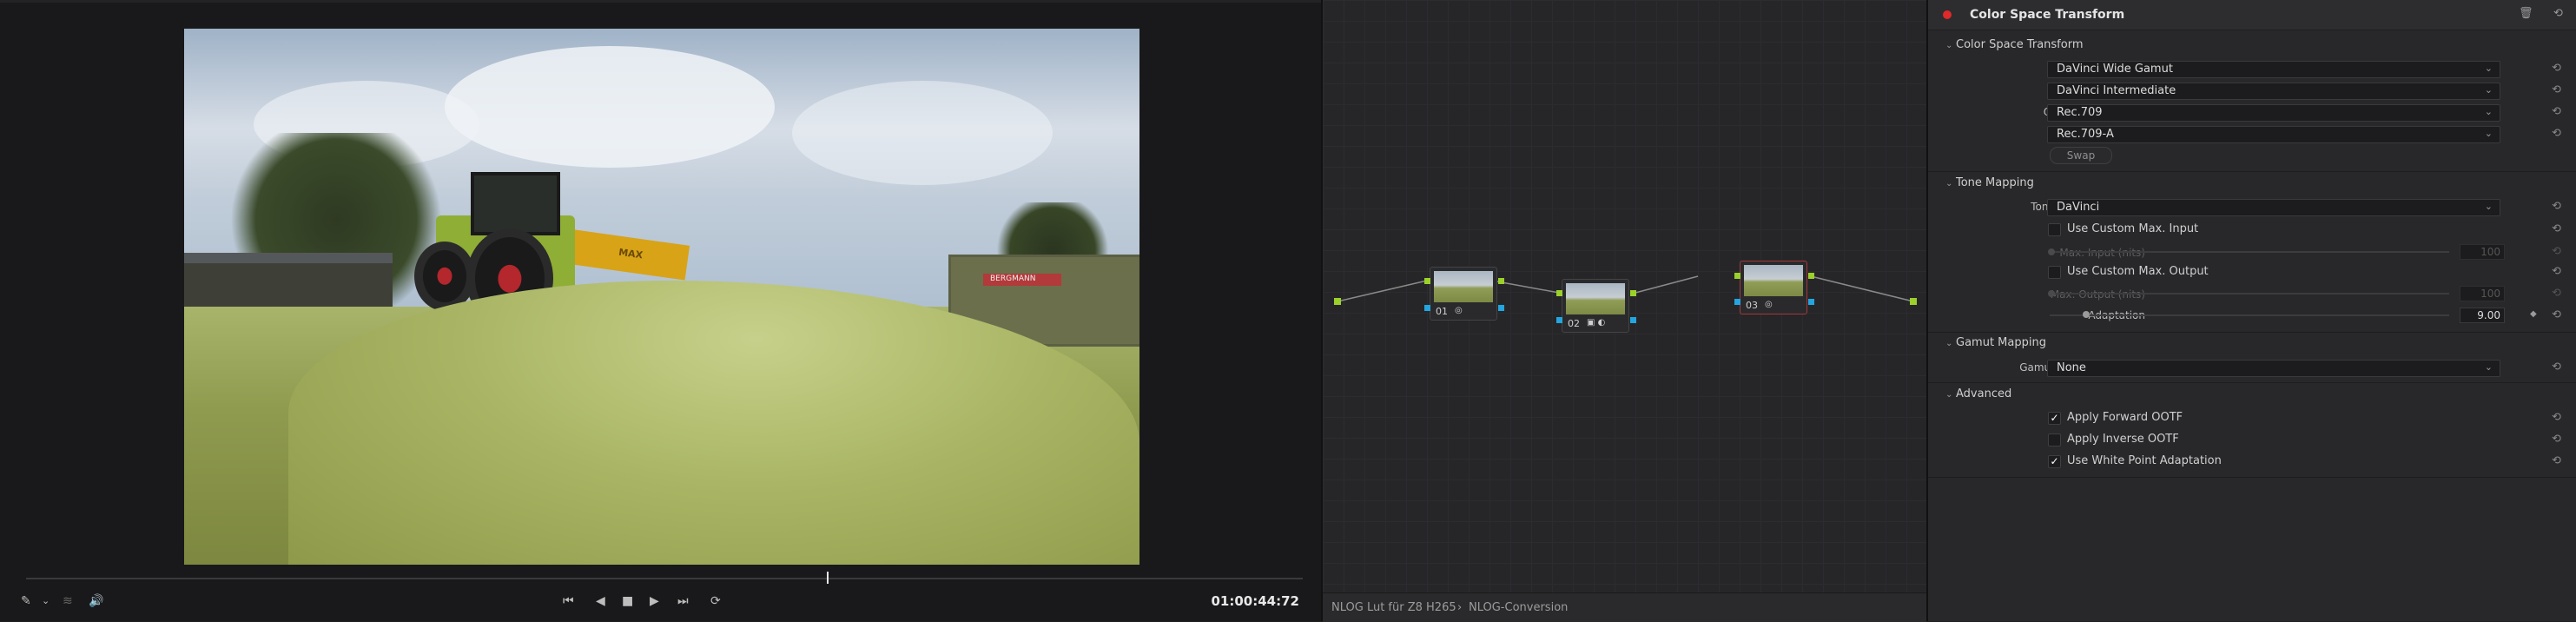 The image size is (2576, 622). What do you see at coordinates (1393, 607) in the screenshot?
I see `breadcrumb-item-timeline: NLOG Lut für Z8 H265` at bounding box center [1393, 607].